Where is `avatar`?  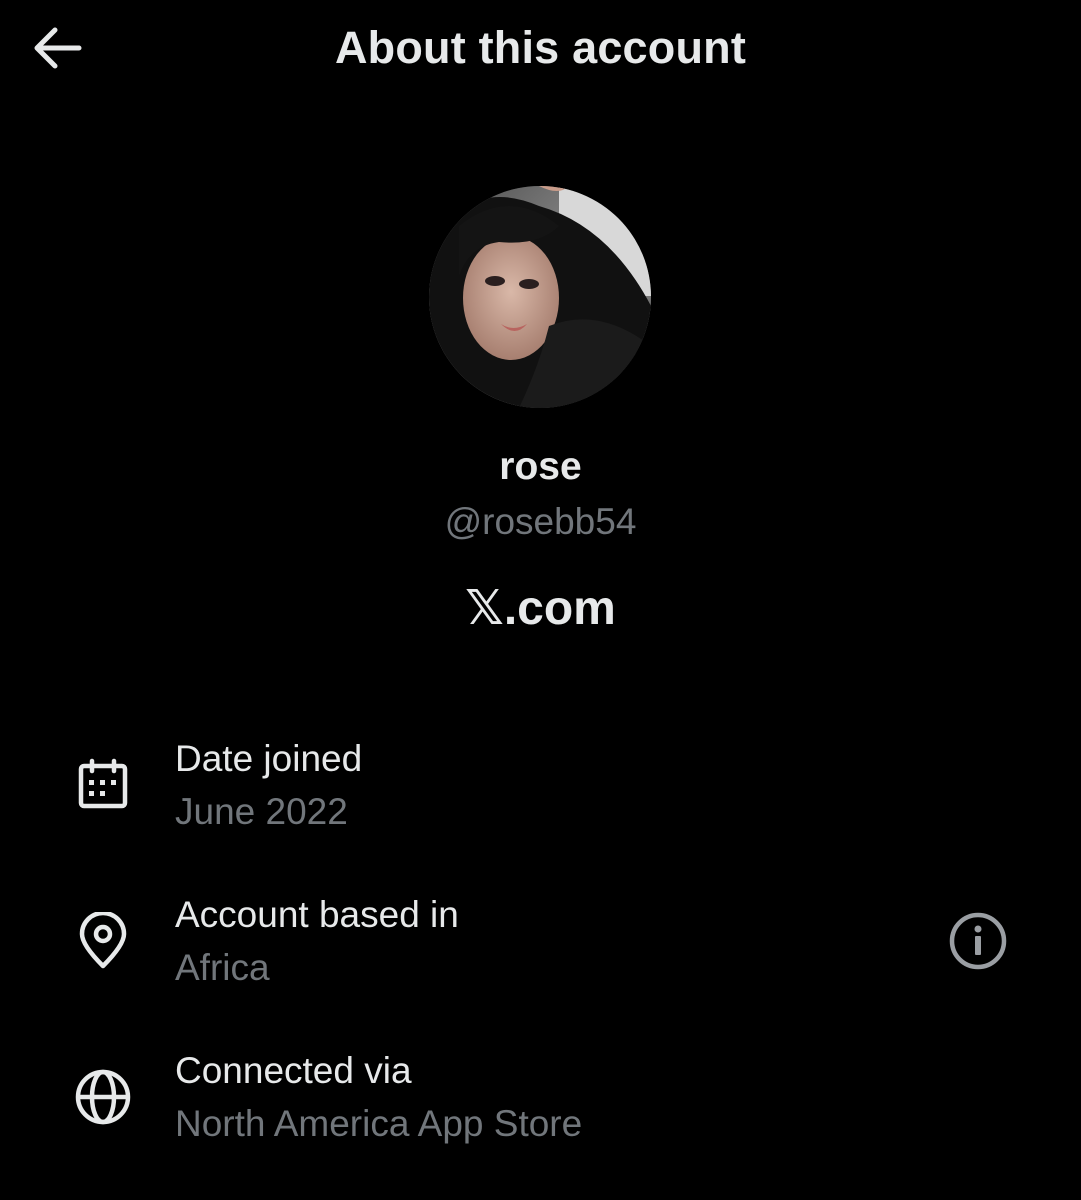 avatar is located at coordinates (540, 297).